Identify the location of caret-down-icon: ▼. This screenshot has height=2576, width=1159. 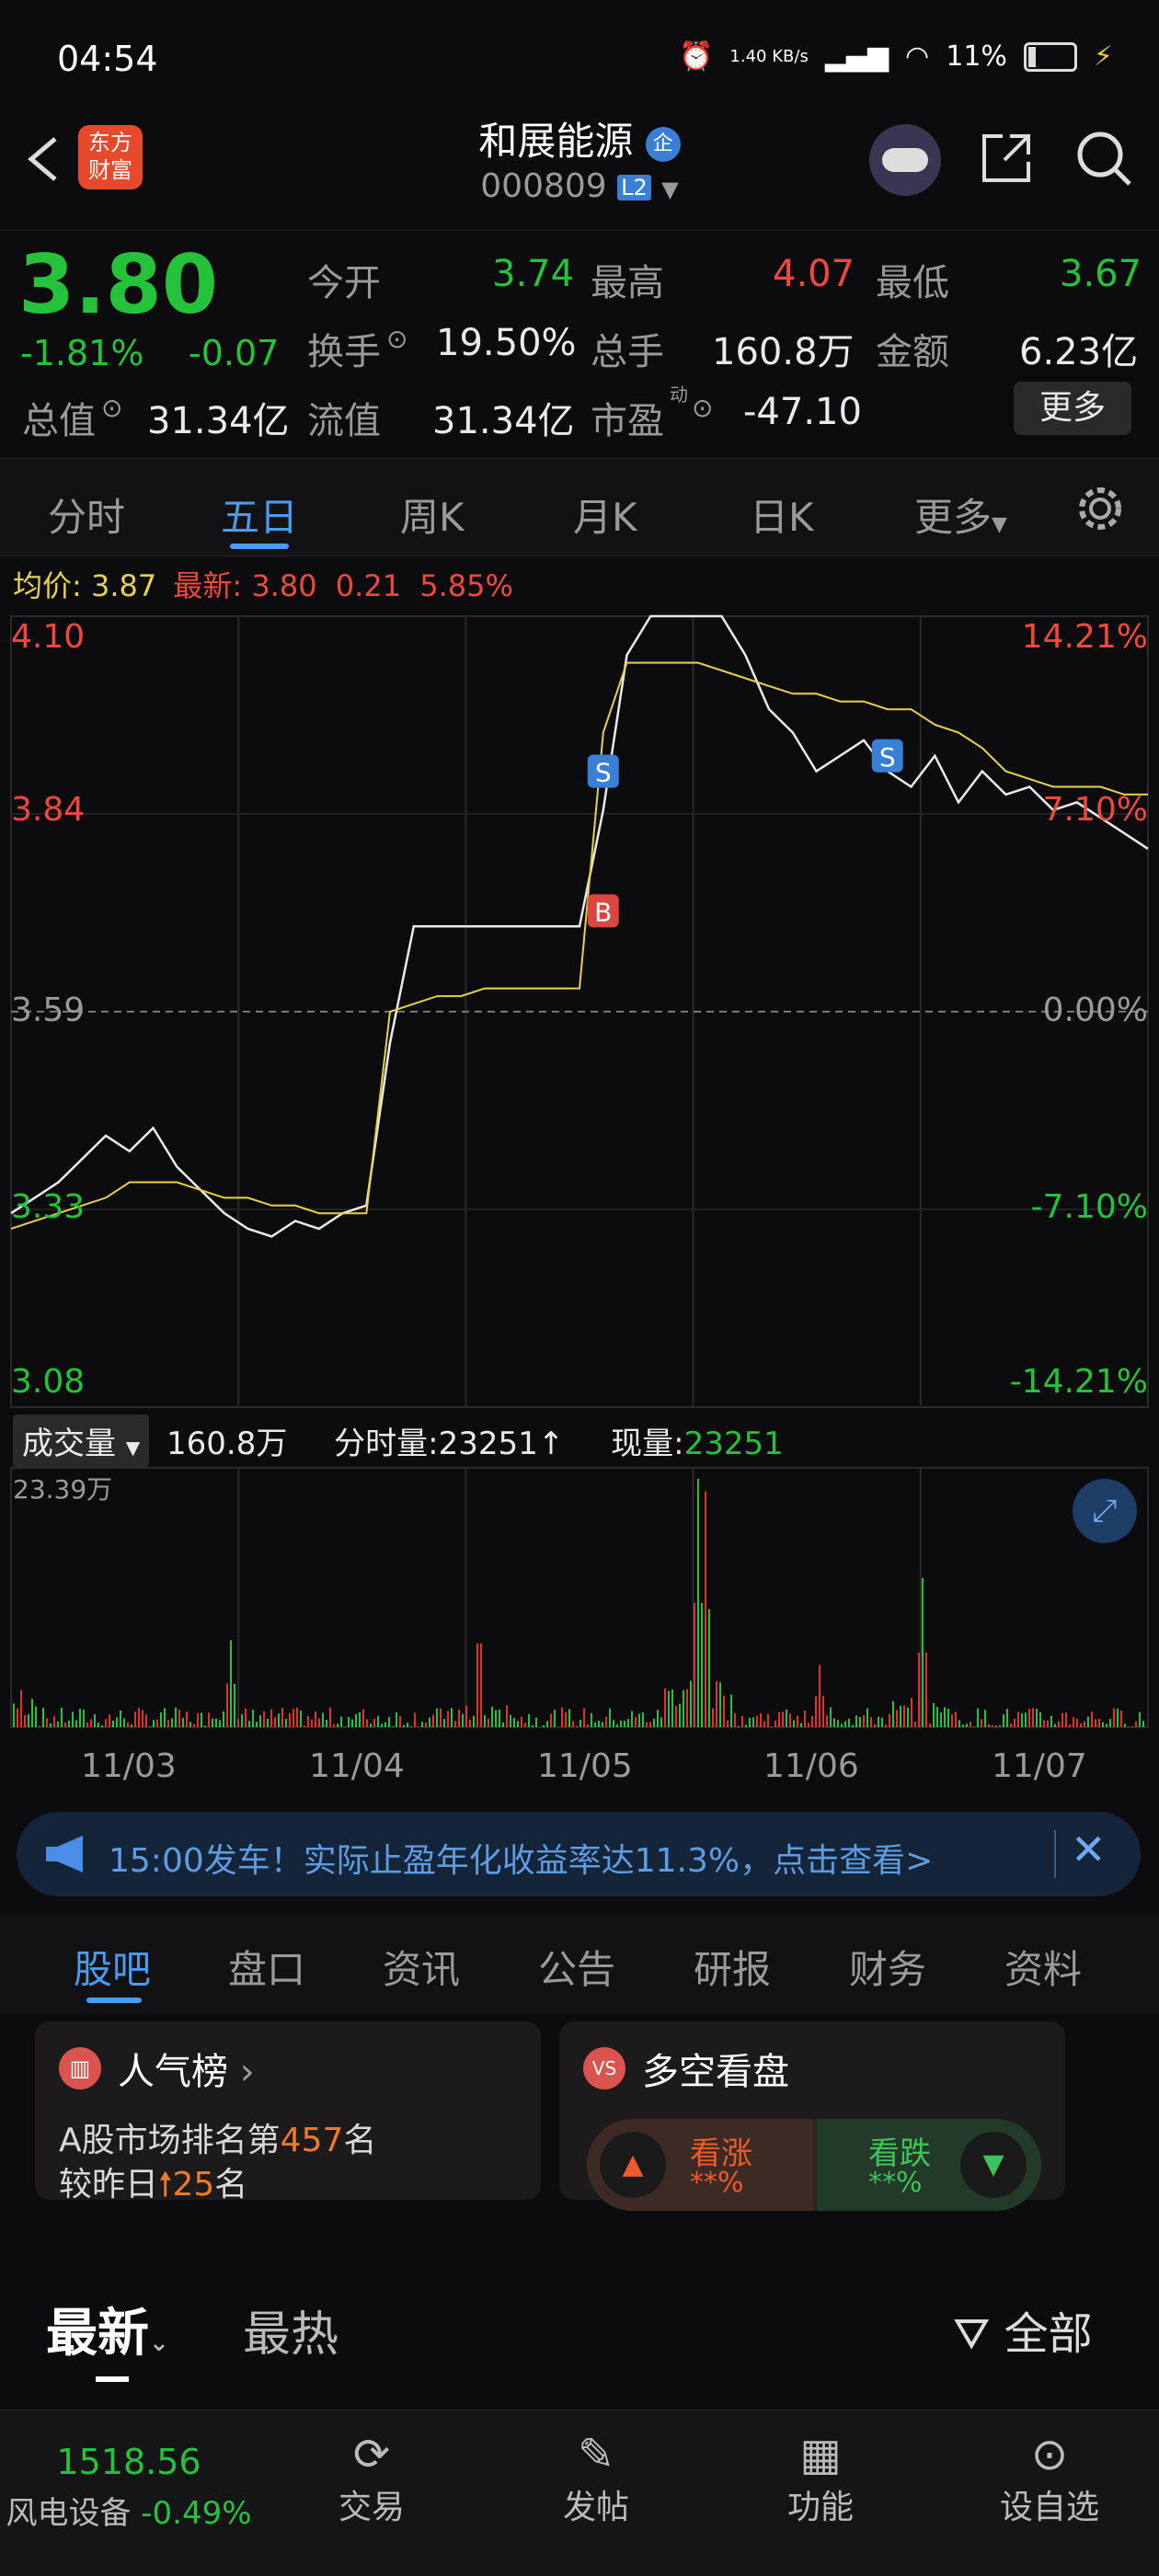
(133, 1448).